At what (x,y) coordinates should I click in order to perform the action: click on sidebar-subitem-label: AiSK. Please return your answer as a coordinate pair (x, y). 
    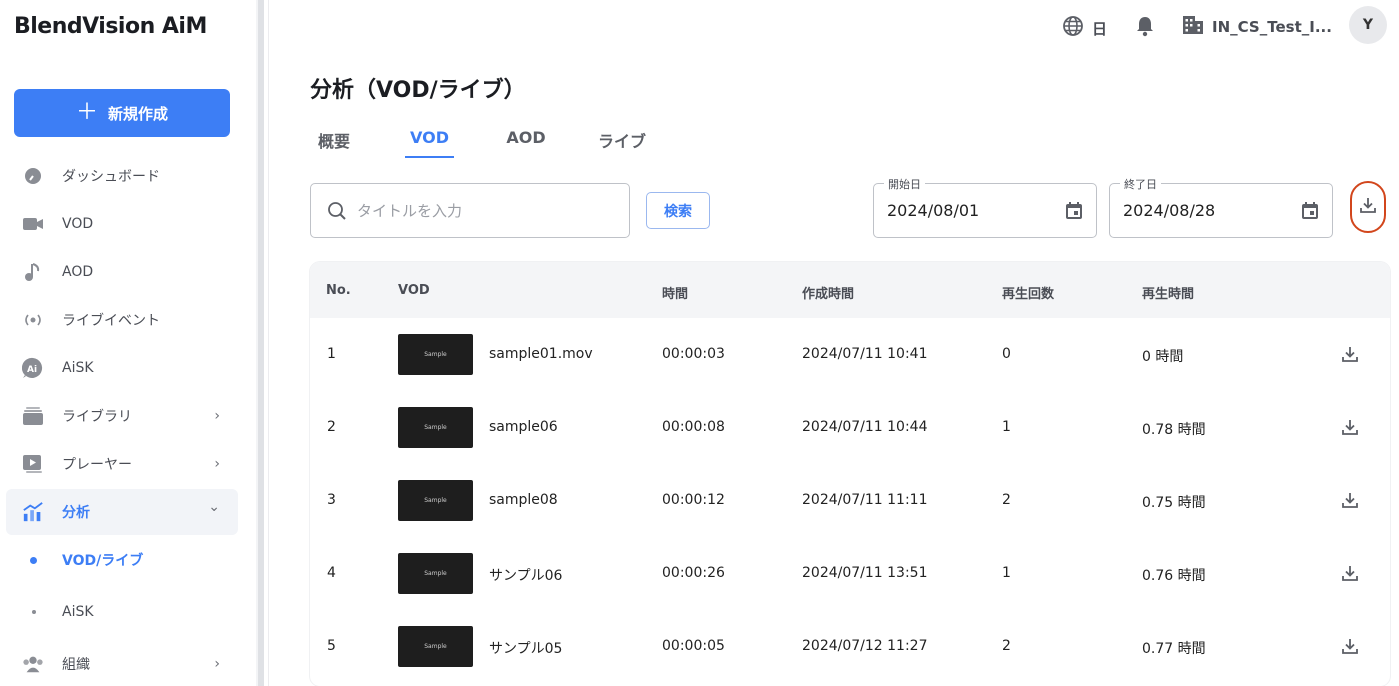
    Looking at the image, I should click on (78, 612).